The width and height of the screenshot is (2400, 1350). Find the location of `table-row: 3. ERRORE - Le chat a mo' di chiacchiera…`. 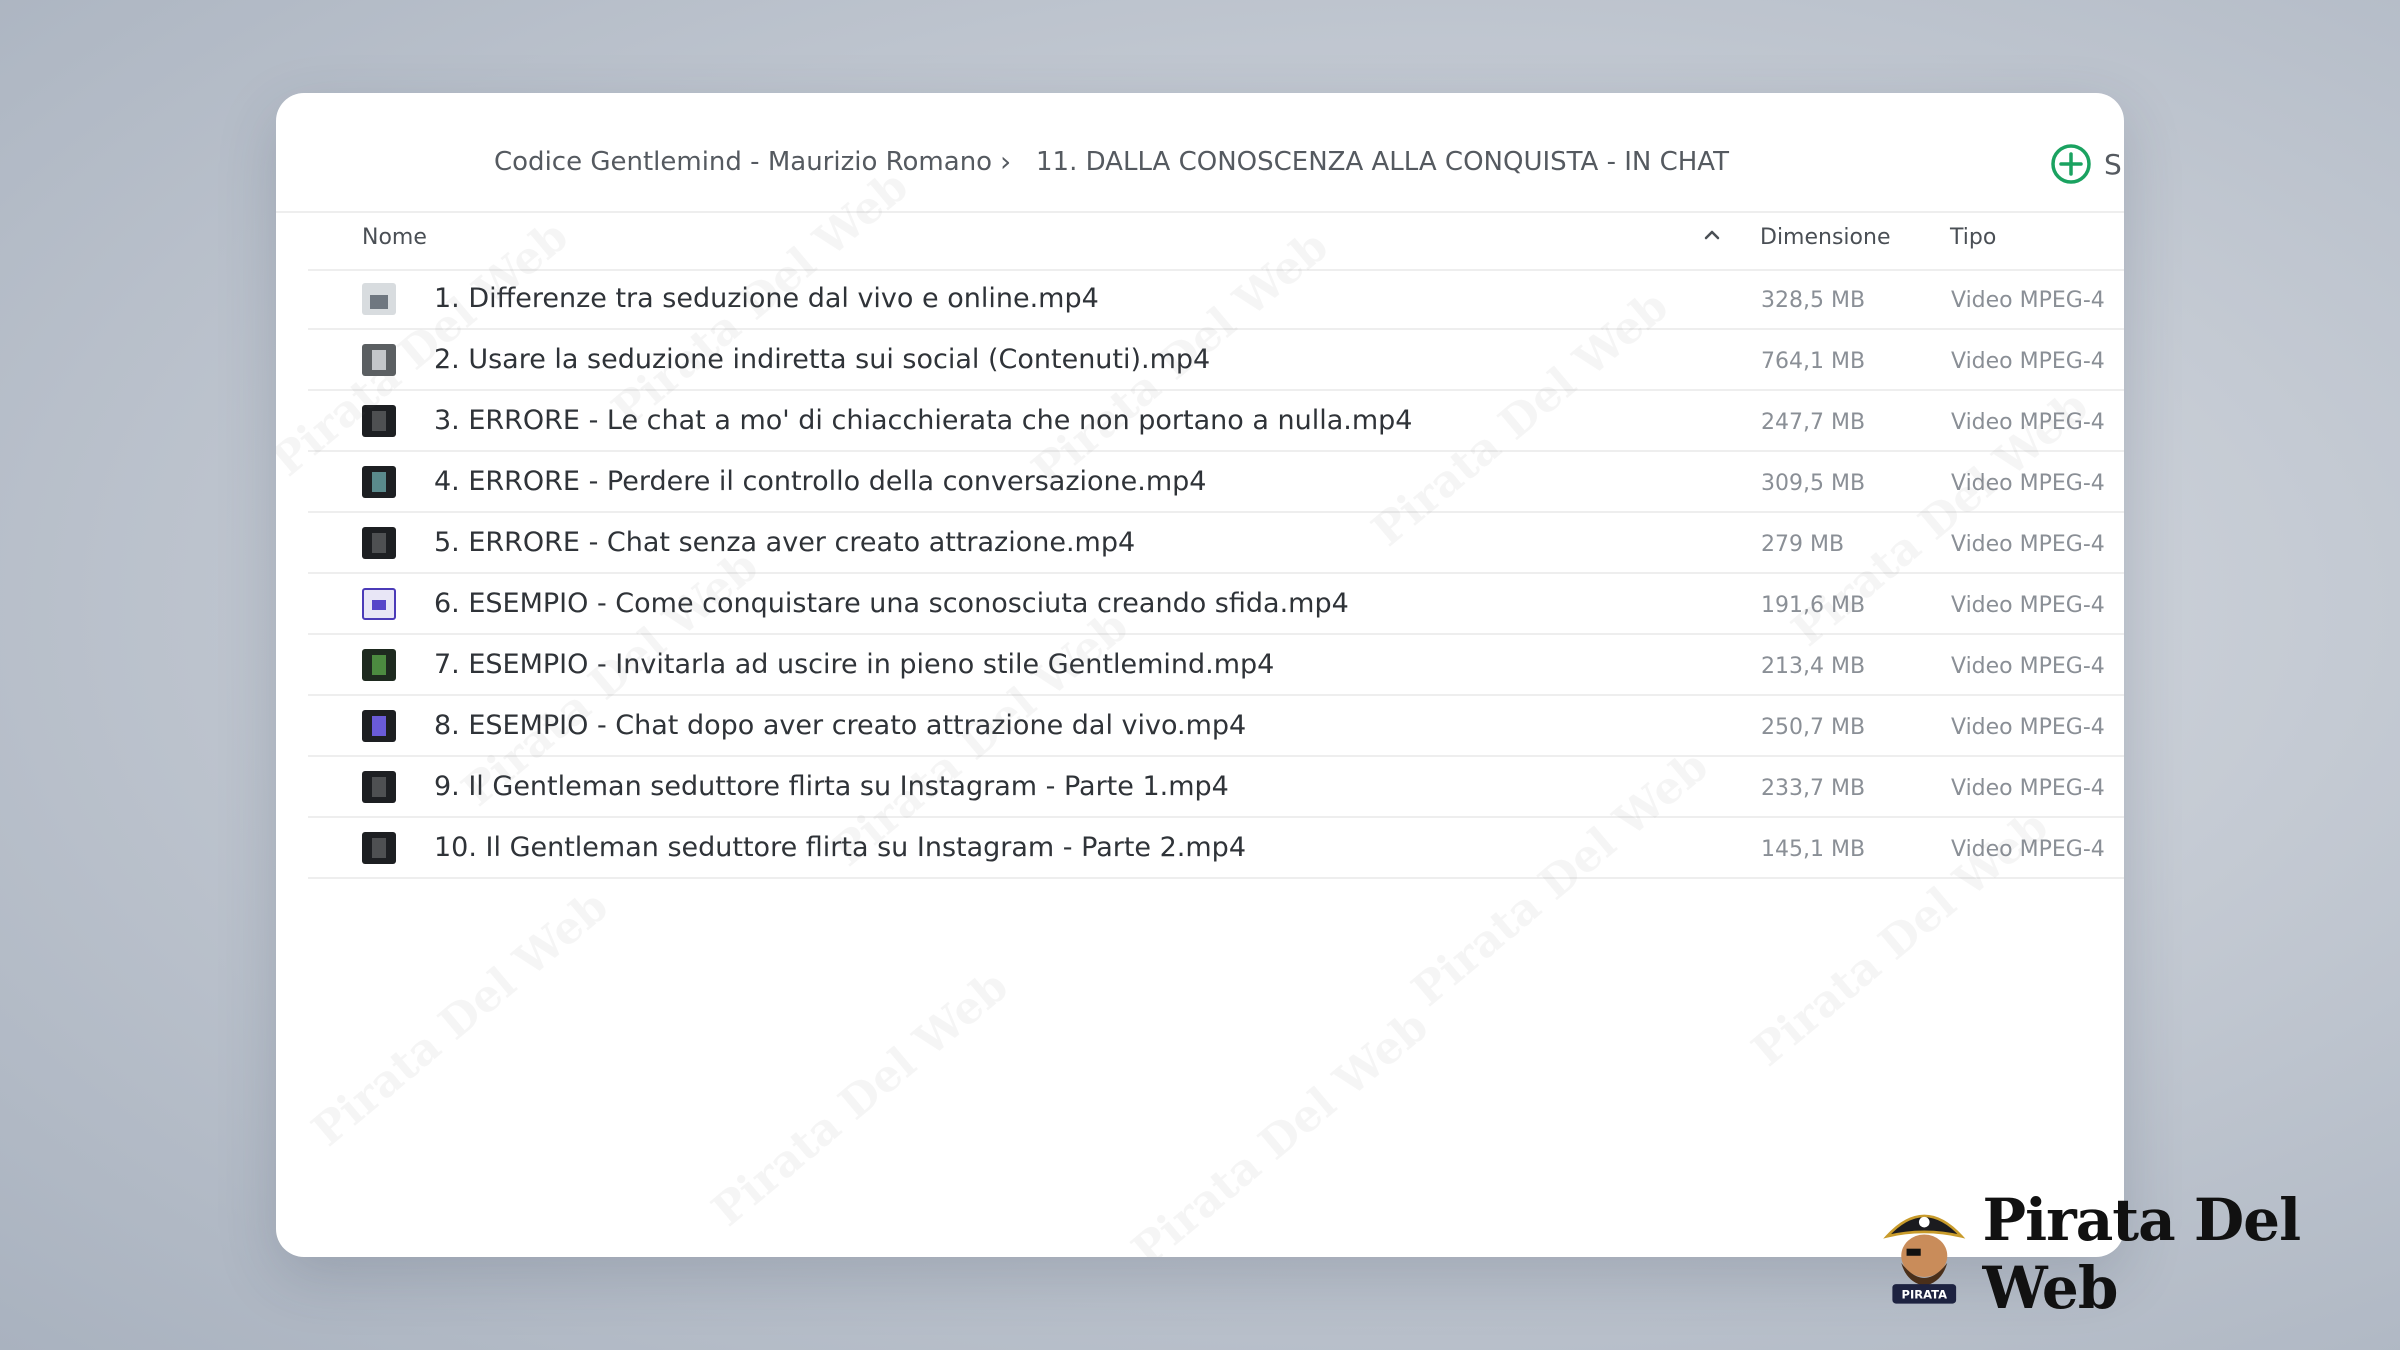

table-row: 3. ERRORE - Le chat a mo' di chiacchiera… is located at coordinates (1216, 421).